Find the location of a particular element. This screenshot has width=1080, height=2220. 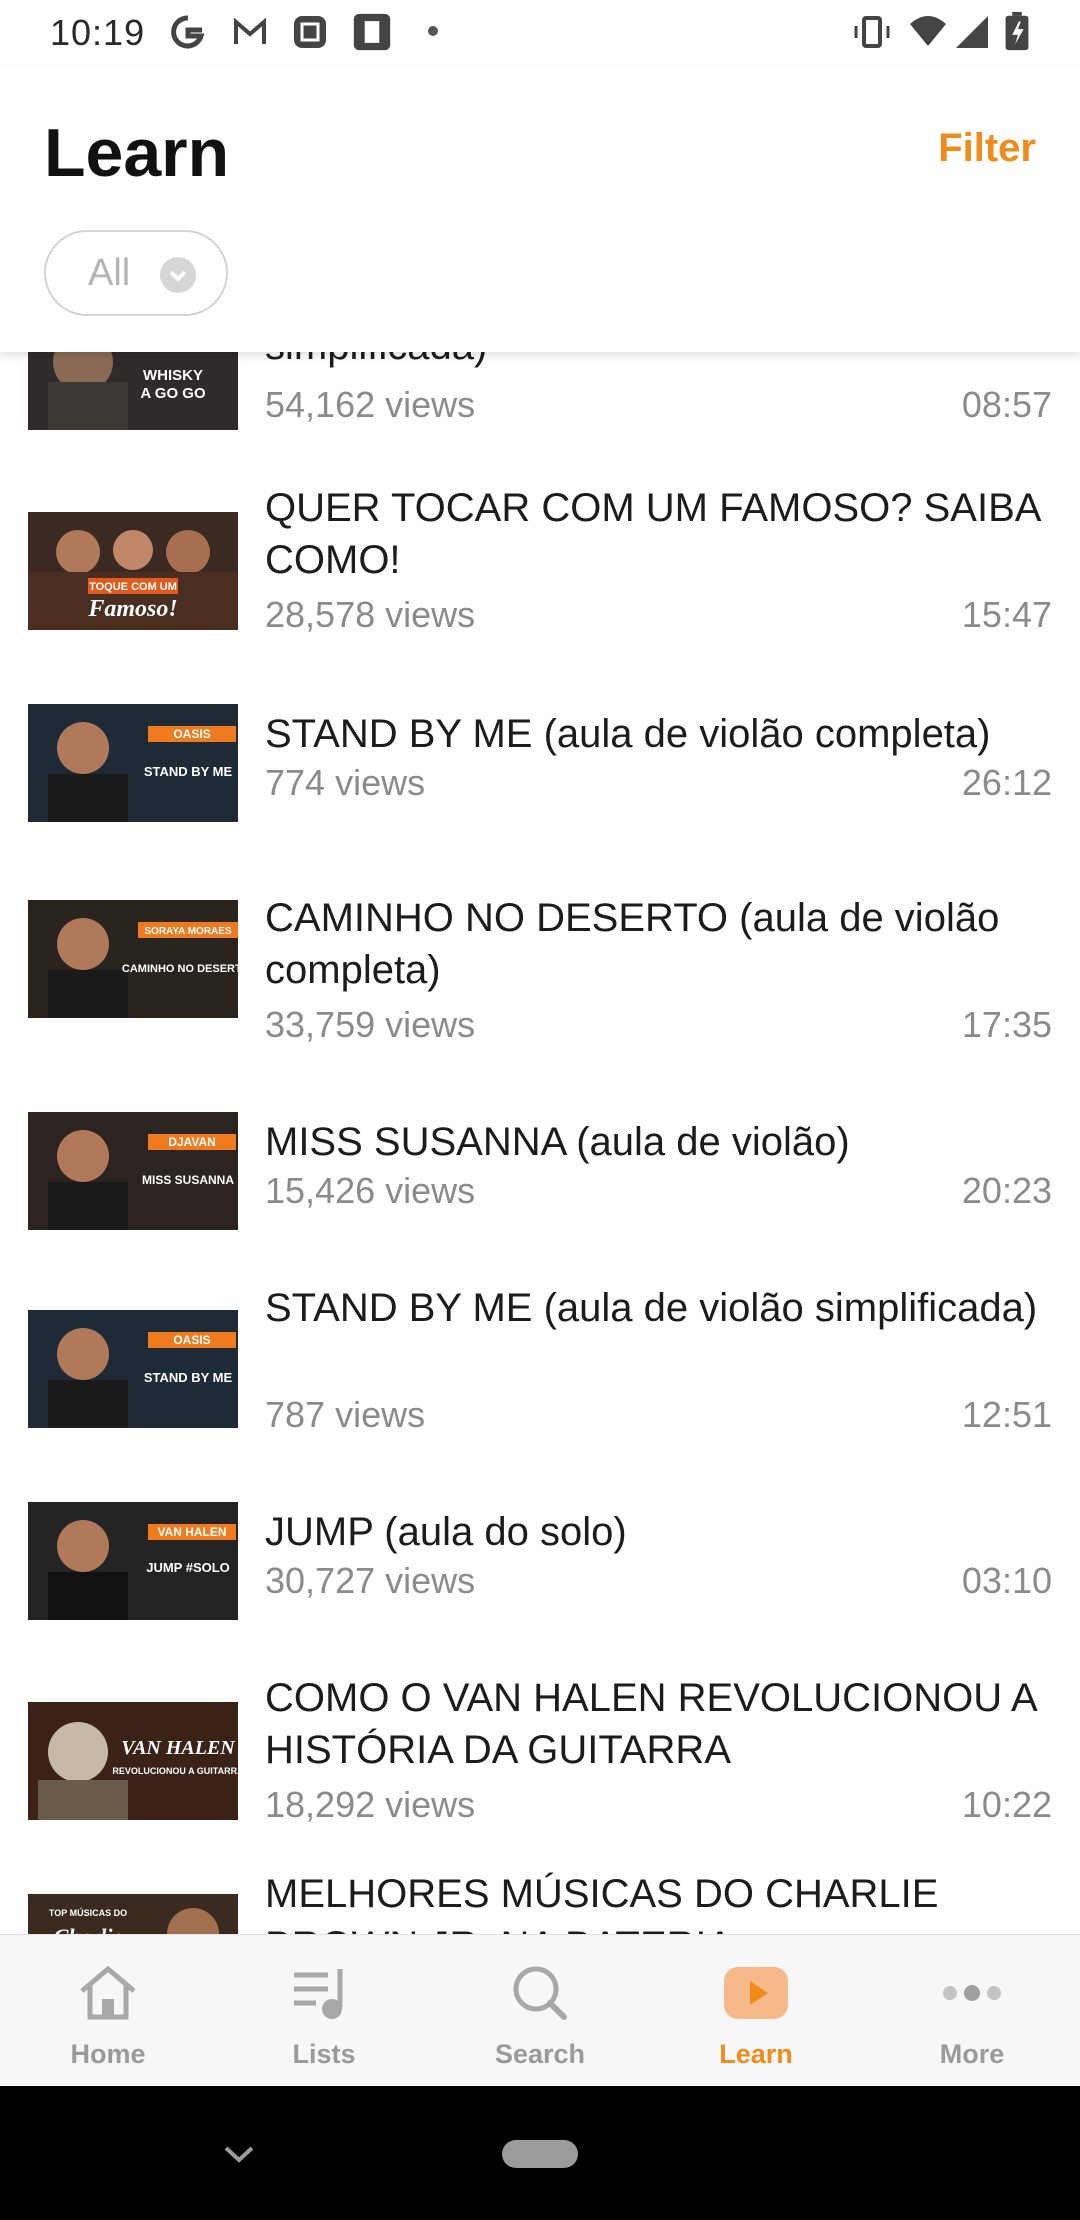

video-title: simplificada) is located at coordinates (658, 362).